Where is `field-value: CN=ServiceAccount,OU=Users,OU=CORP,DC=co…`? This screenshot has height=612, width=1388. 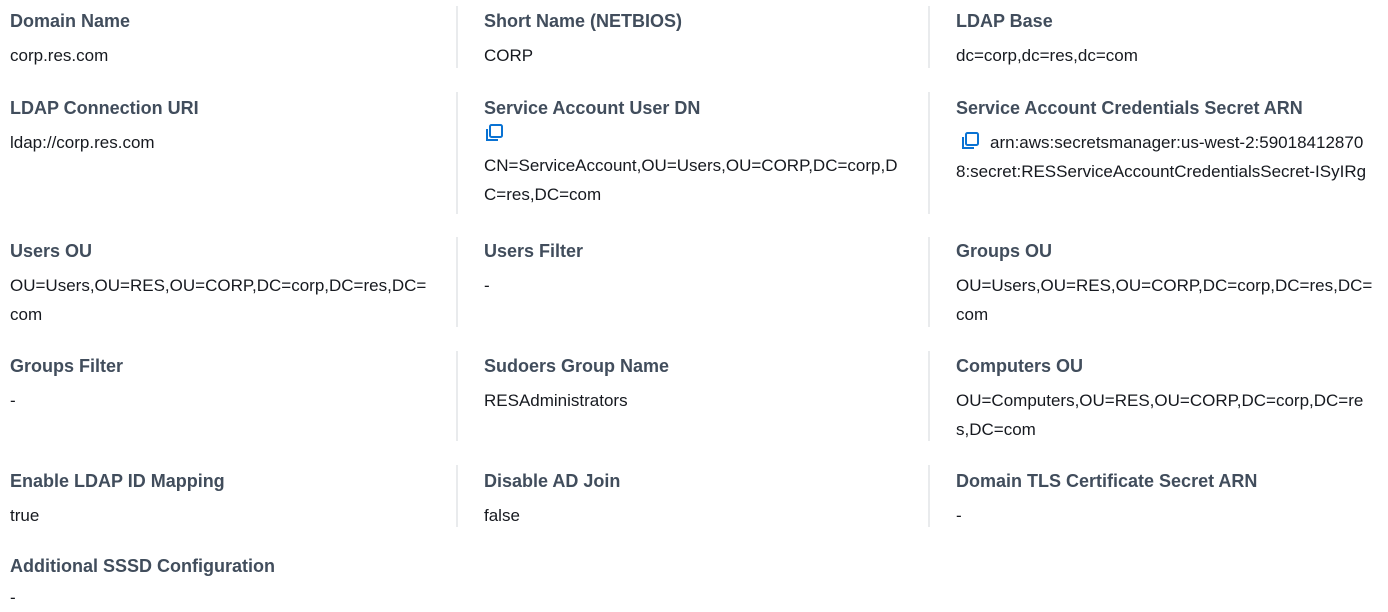 field-value: CN=ServiceAccount,OU=Users,OU=CORP,DC=co… is located at coordinates (691, 180).